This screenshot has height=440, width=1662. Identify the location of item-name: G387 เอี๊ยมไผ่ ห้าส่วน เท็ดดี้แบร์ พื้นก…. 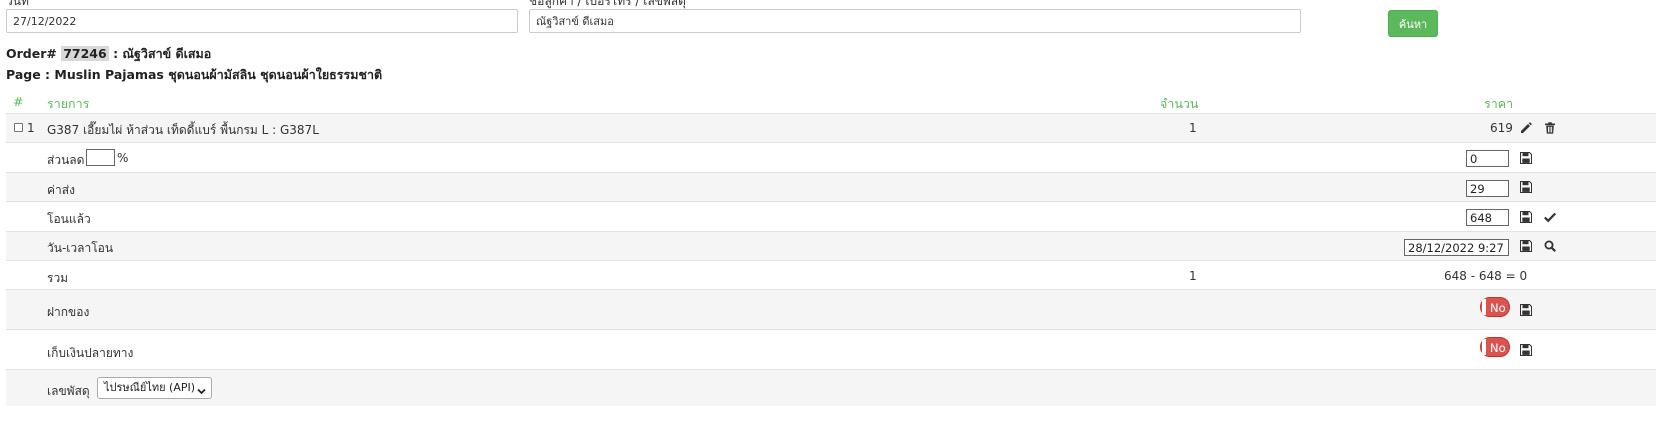
(183, 130).